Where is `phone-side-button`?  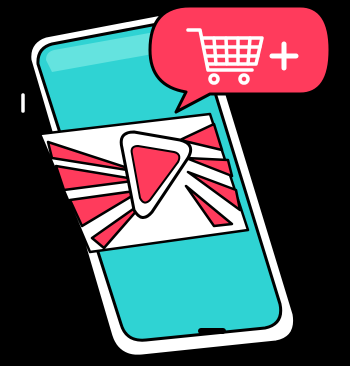
phone-side-button is located at coordinates (23, 103).